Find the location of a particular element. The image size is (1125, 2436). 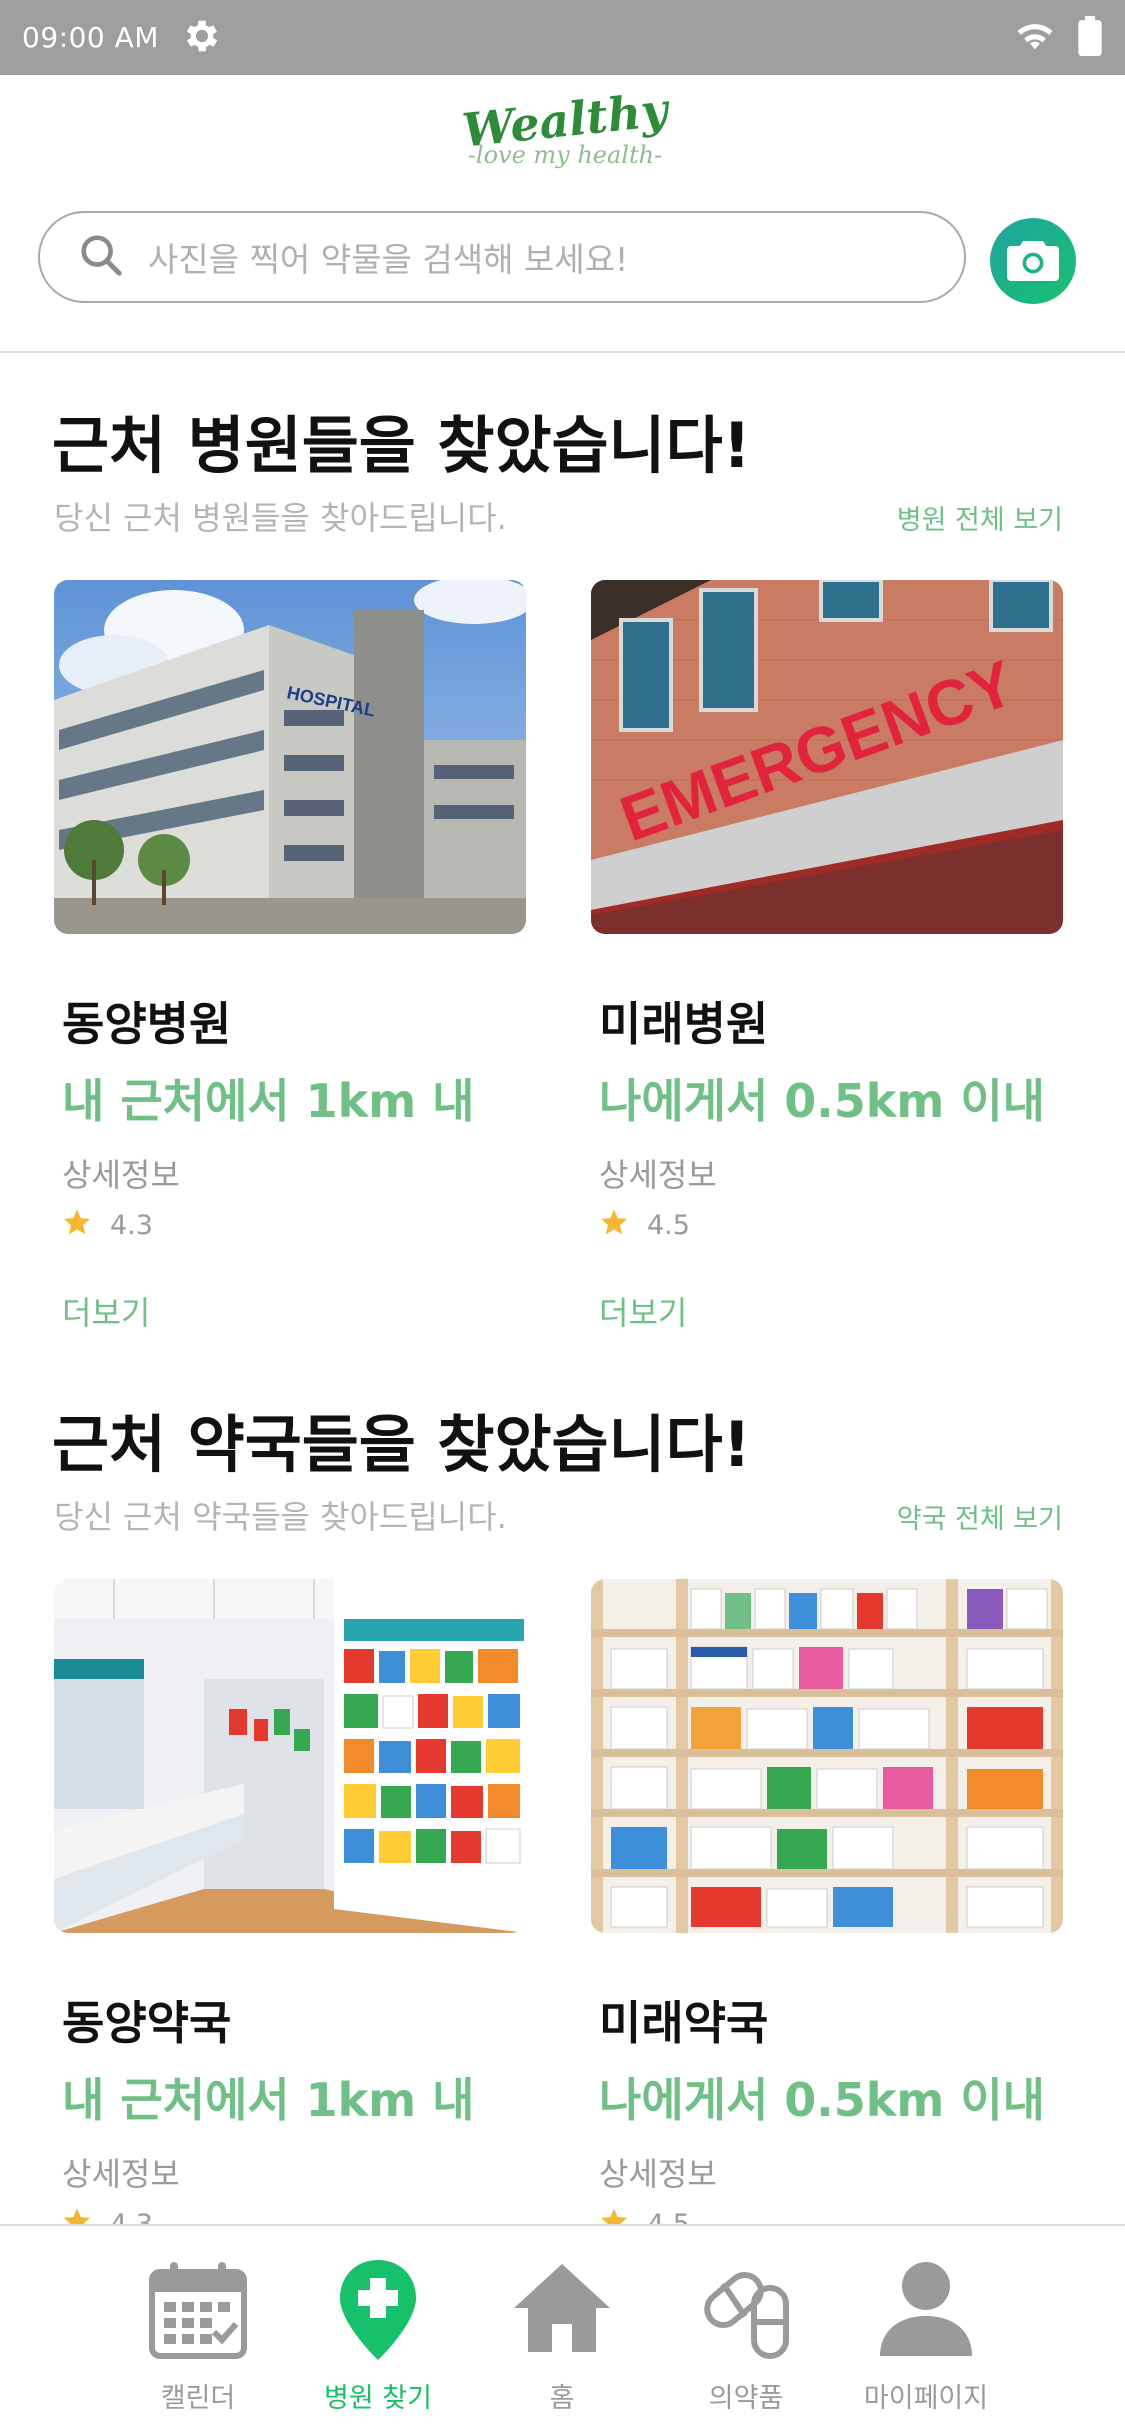

pharmacy-distance: 내 근처에서 1km 내 is located at coordinates (268, 2100).